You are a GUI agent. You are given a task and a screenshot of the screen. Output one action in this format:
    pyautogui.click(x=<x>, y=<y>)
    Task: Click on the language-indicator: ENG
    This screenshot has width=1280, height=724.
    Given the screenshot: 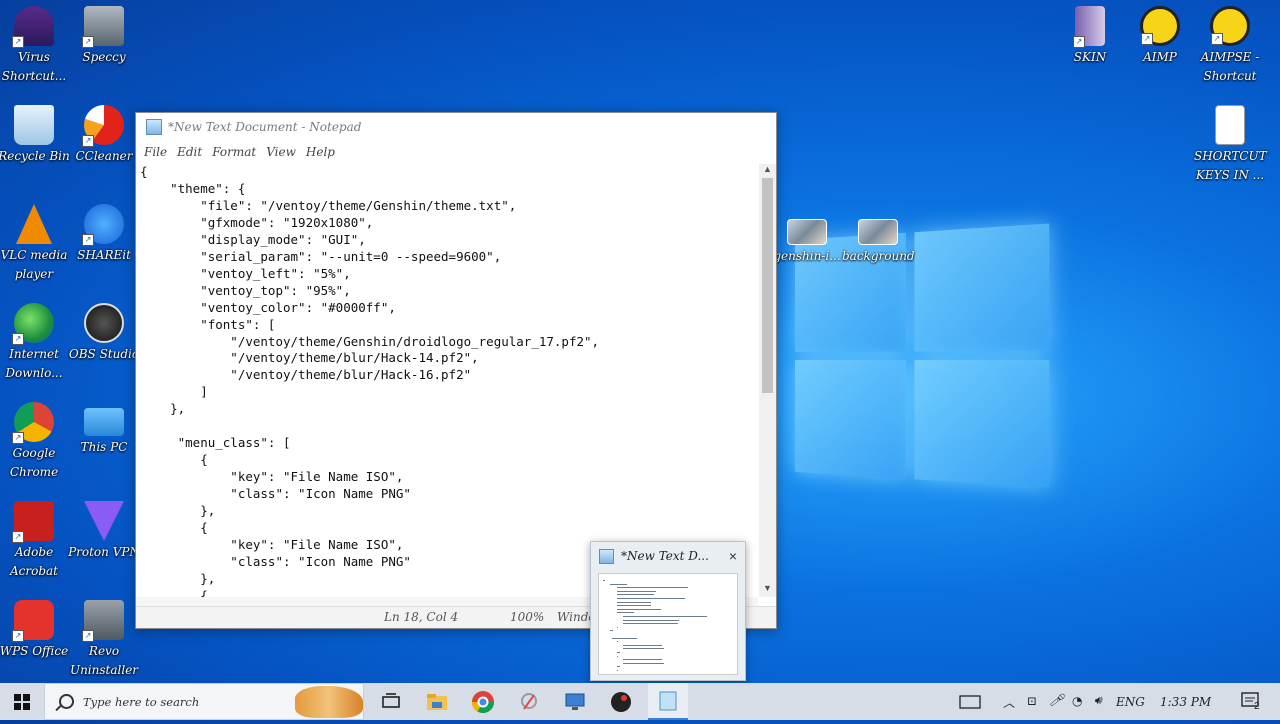 What is the action you would take?
    pyautogui.click(x=1130, y=702)
    